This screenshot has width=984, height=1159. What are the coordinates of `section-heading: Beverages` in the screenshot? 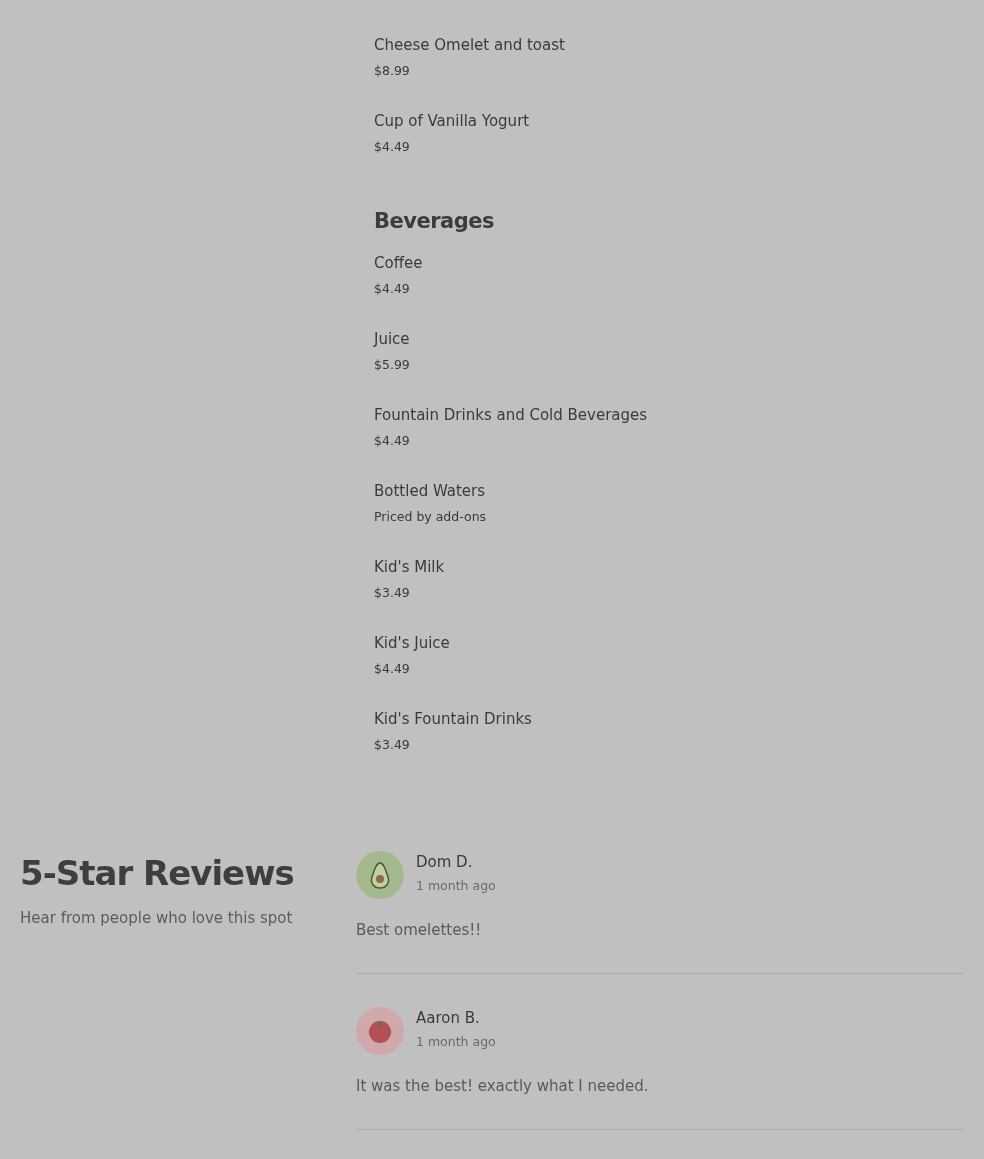 It's located at (434, 221).